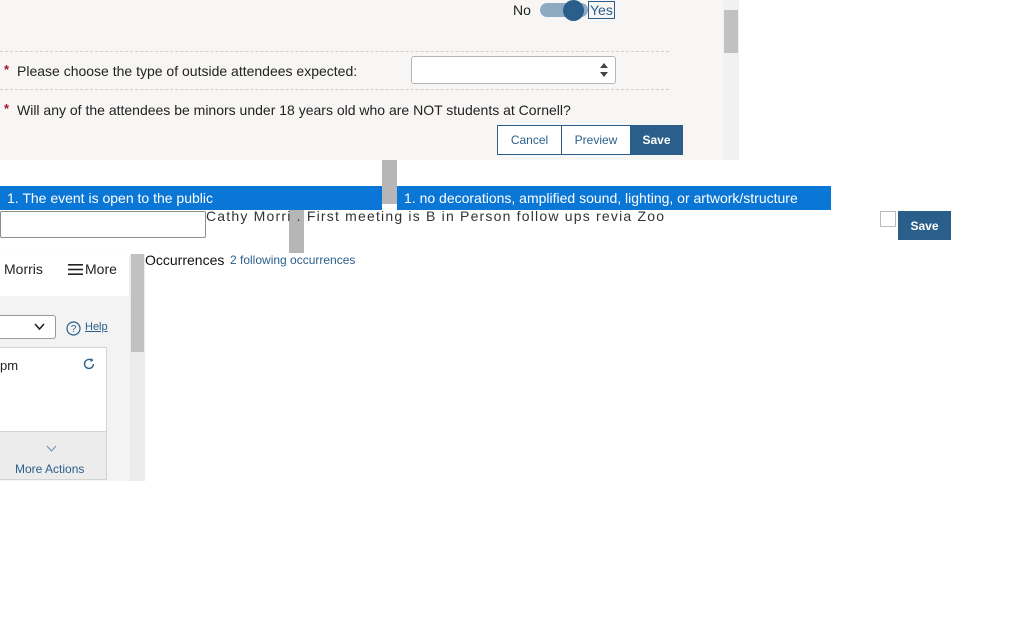 The image size is (1034, 637). Describe the element at coordinates (522, 10) in the screenshot. I see `toggle-no-label: No` at that location.